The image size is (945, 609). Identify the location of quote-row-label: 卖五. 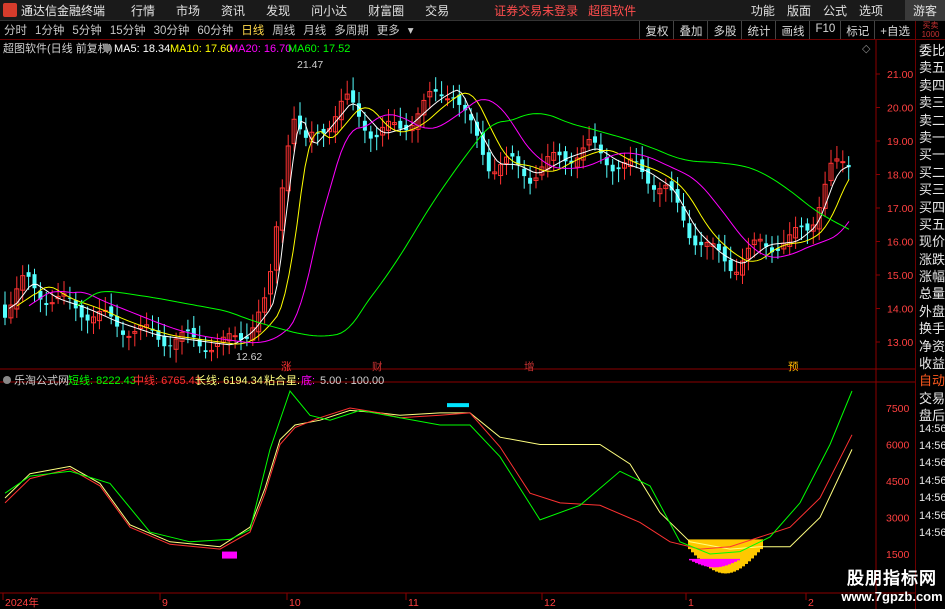
(932, 67).